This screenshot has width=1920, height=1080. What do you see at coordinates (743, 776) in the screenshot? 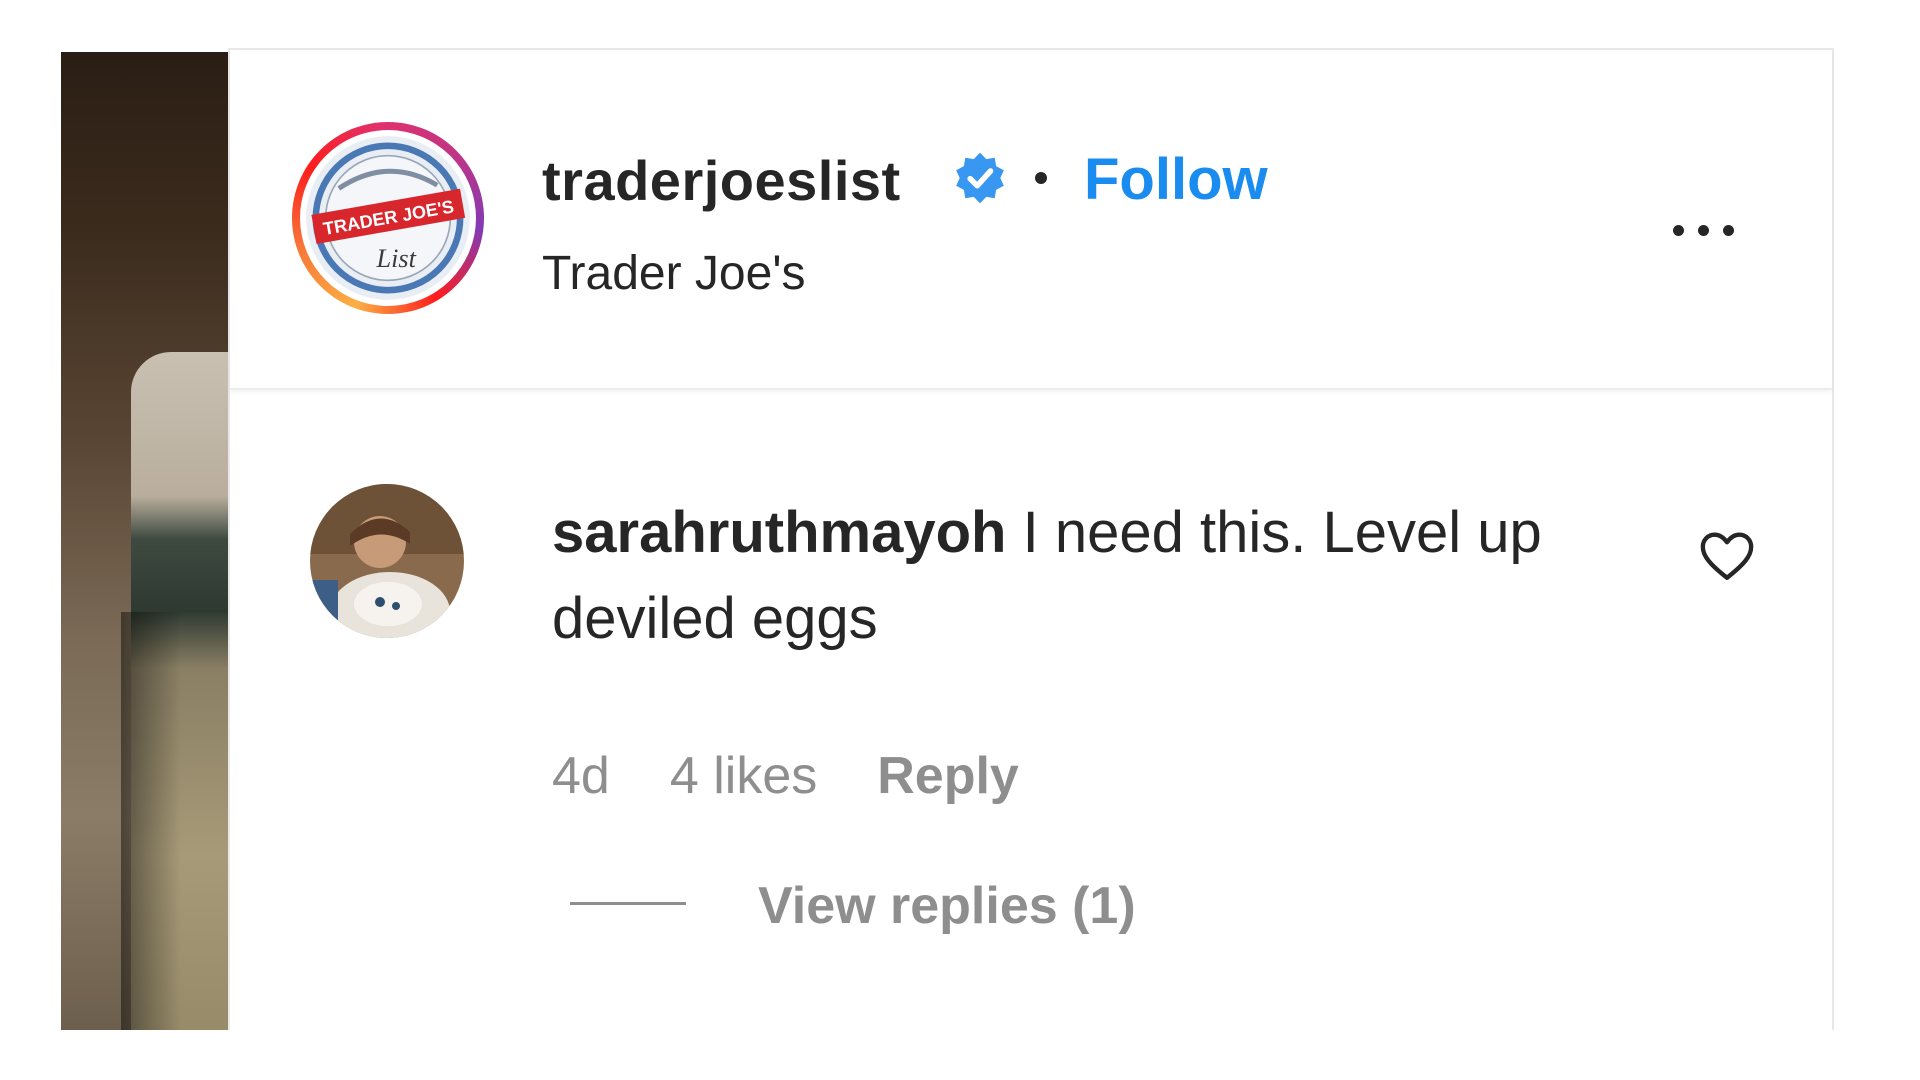
I see `comment-likes: 4 likes` at bounding box center [743, 776].